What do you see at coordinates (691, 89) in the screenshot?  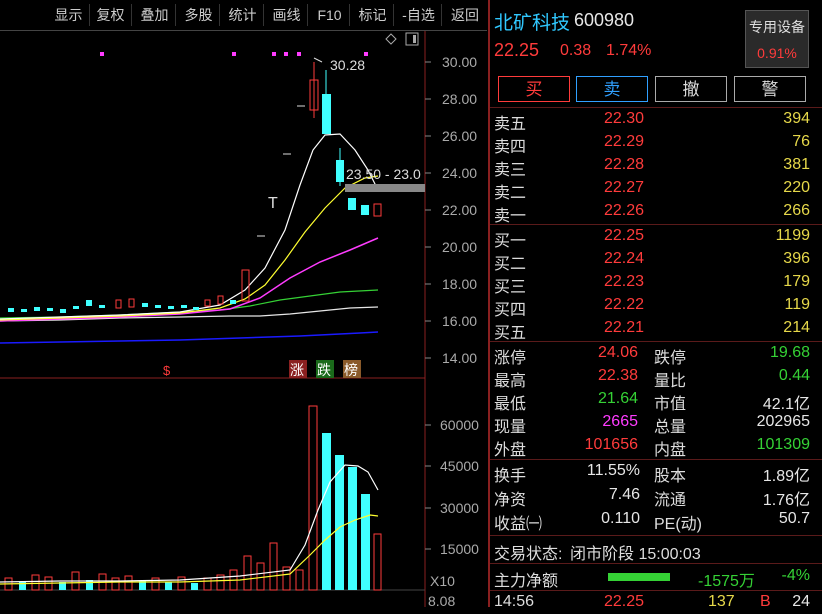 I see `cancel-order-button: 撤` at bounding box center [691, 89].